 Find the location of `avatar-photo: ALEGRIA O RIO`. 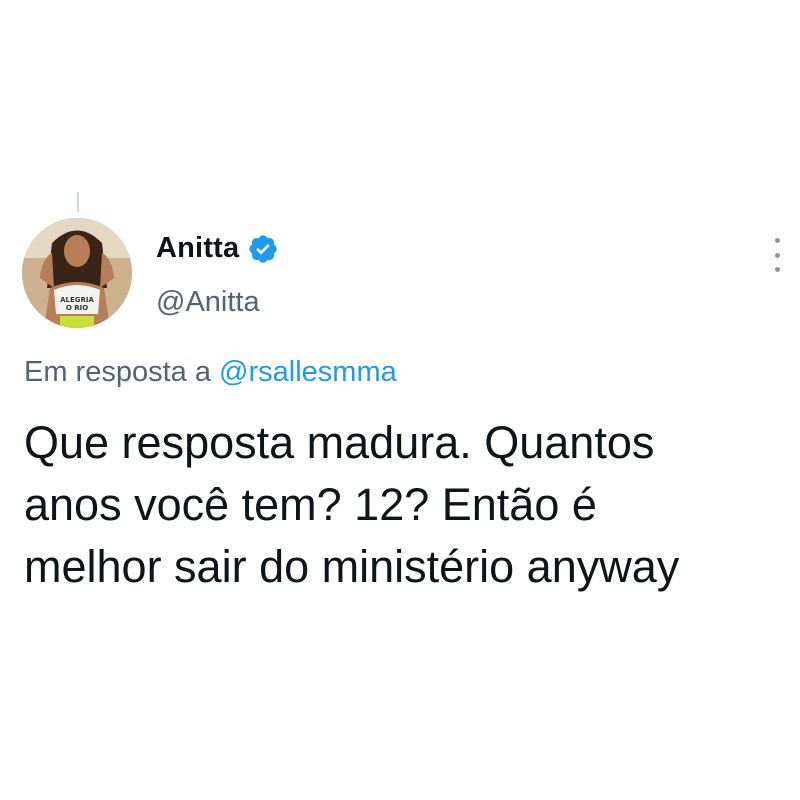

avatar-photo: ALEGRIA O RIO is located at coordinates (77, 273).